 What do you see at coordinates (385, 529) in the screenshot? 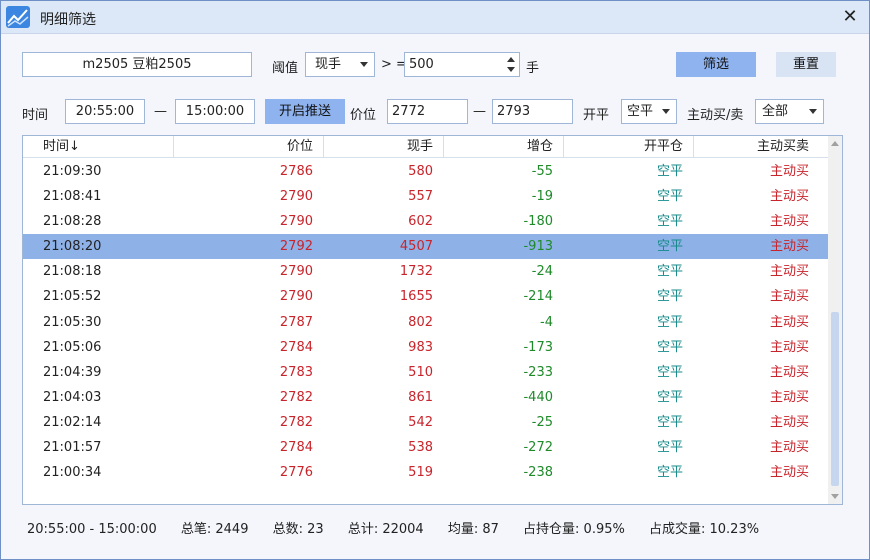
I see `summary-total: 总计: 22004` at bounding box center [385, 529].